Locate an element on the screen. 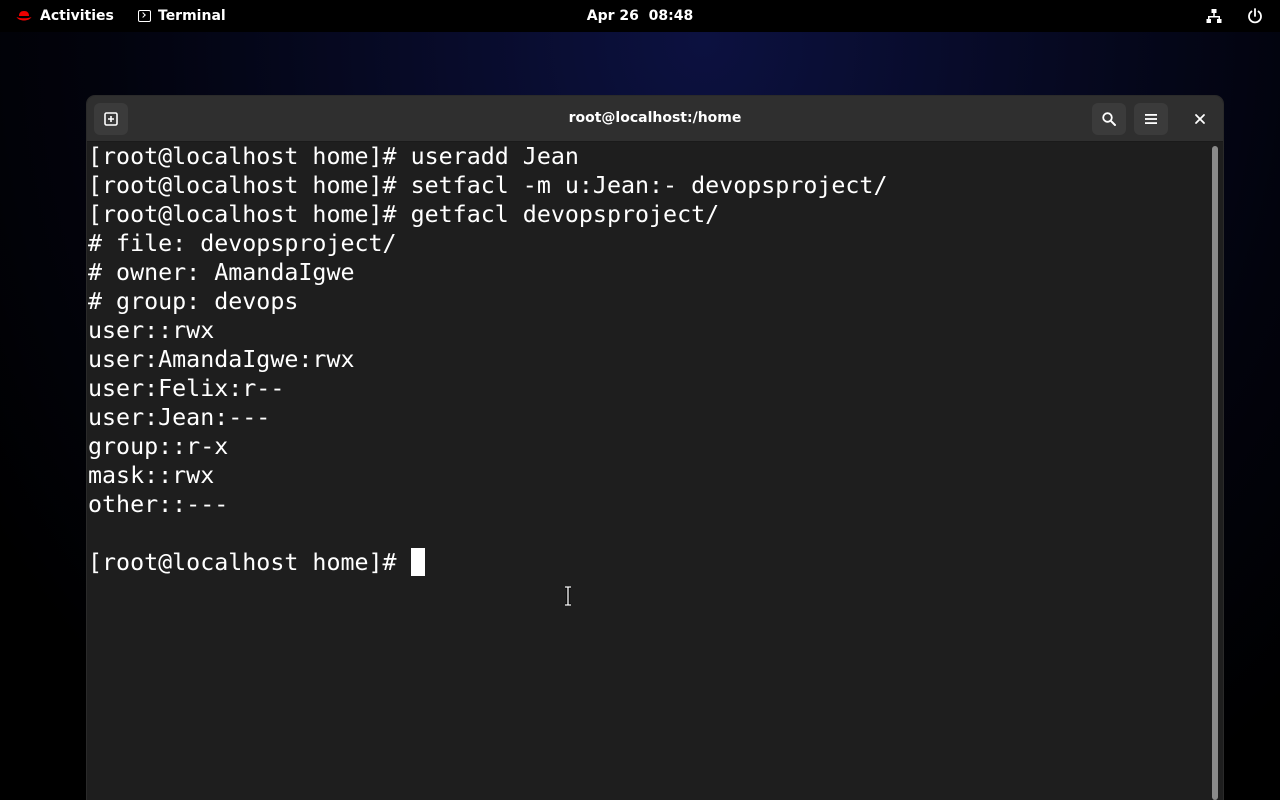 The height and width of the screenshot is (800, 1280). terminal-line: user::rwx is located at coordinates (151, 330).